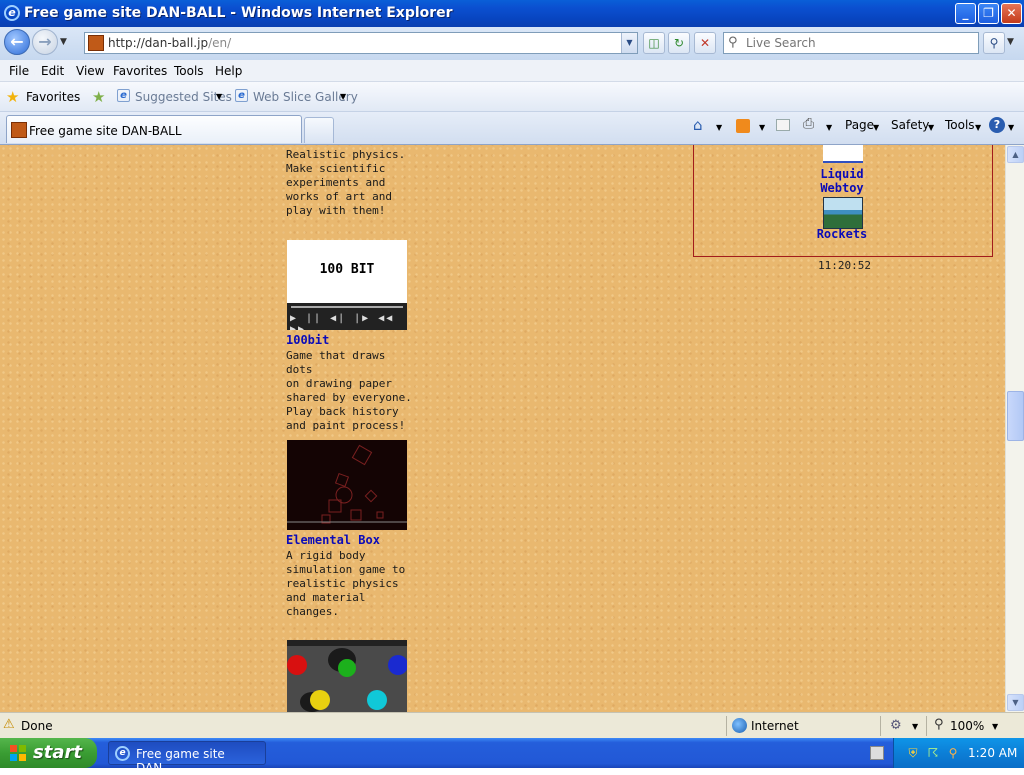 This screenshot has height=775, width=1024. I want to click on status-text: Done, so click(37, 726).